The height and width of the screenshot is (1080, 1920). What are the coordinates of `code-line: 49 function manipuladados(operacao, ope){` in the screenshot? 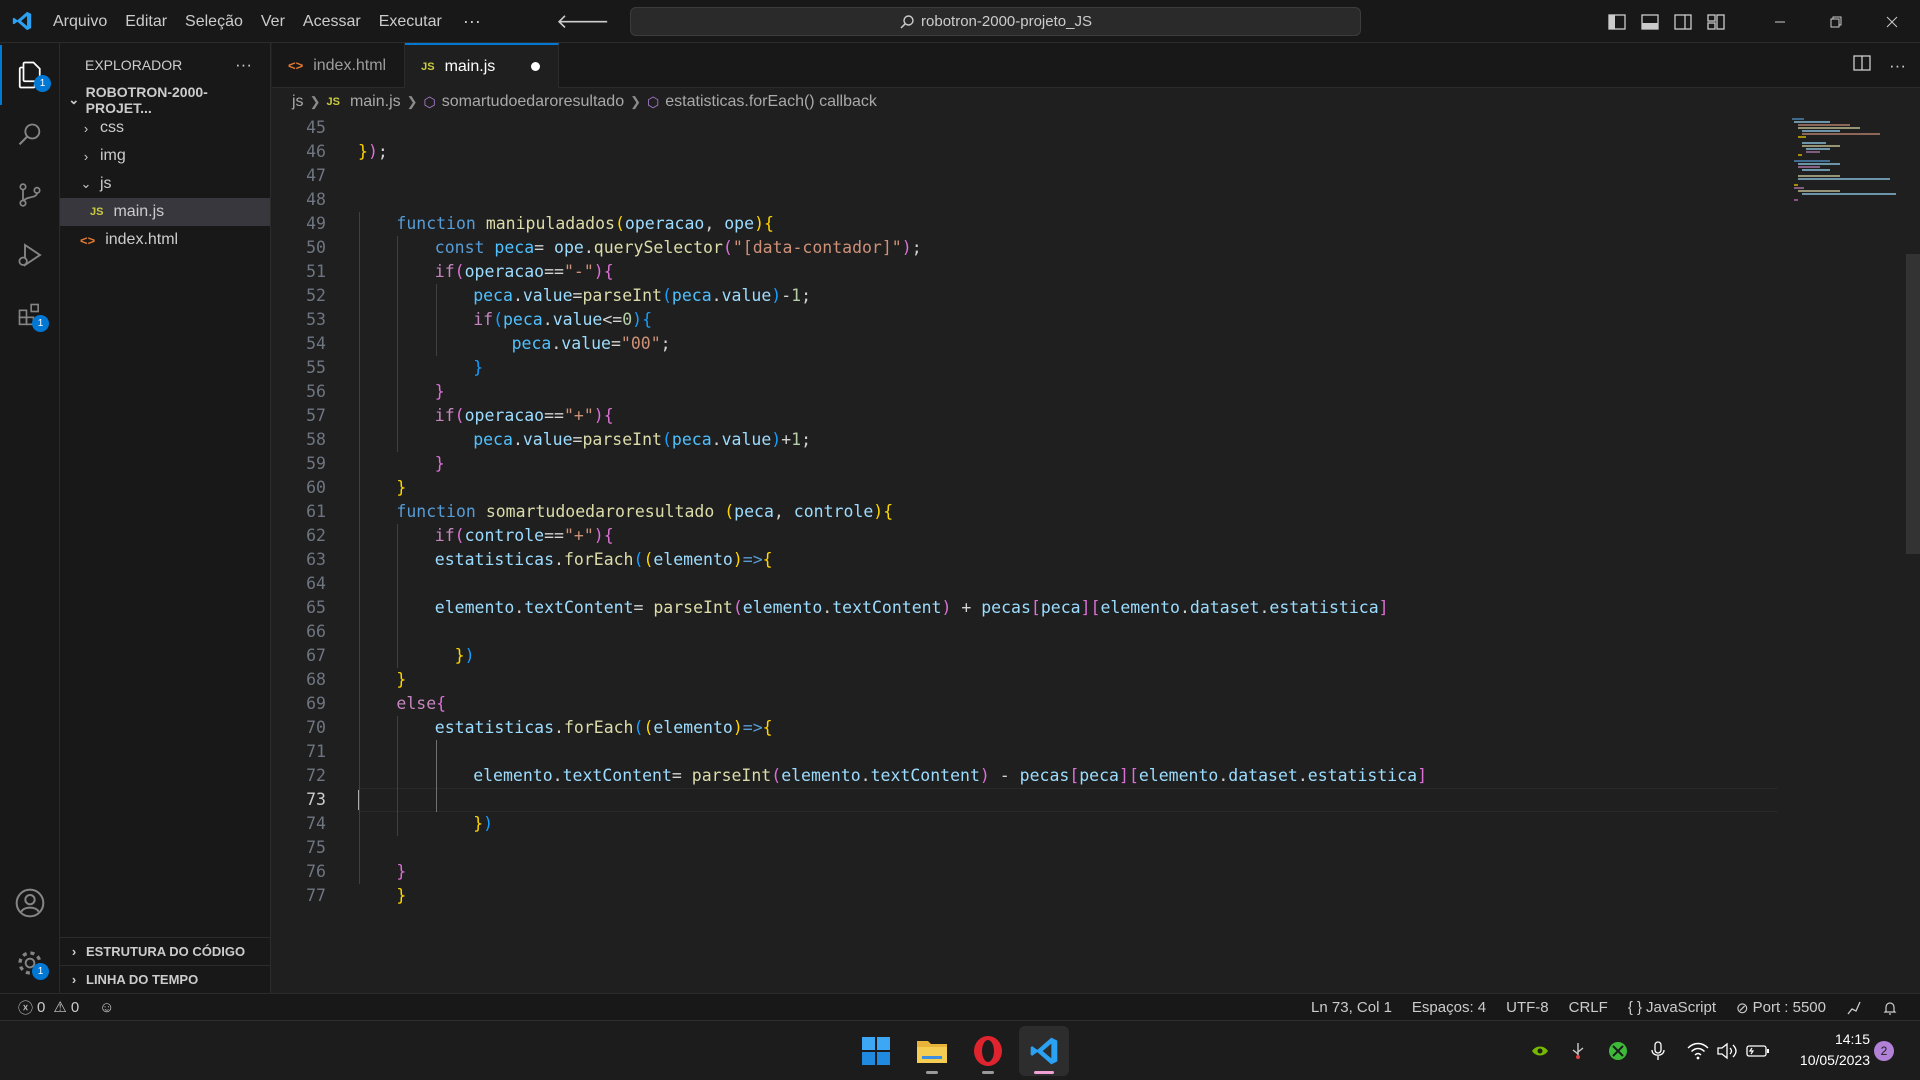 It's located at (1022, 224).